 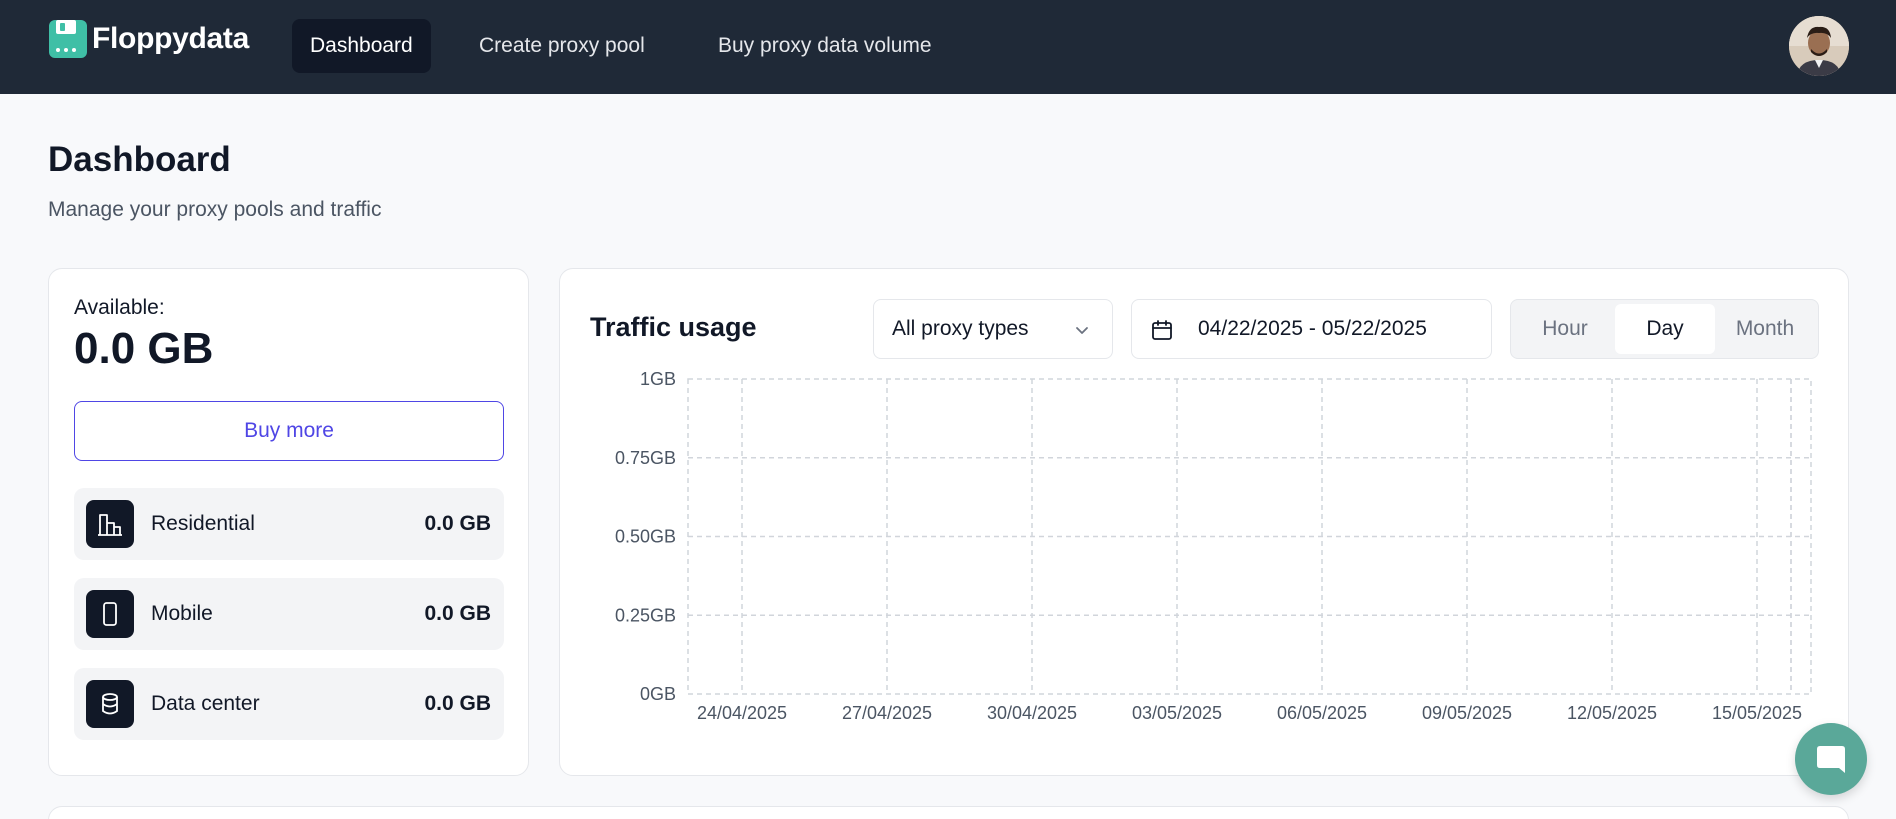 I want to click on proxy-type-name: Mobile, so click(x=182, y=613).